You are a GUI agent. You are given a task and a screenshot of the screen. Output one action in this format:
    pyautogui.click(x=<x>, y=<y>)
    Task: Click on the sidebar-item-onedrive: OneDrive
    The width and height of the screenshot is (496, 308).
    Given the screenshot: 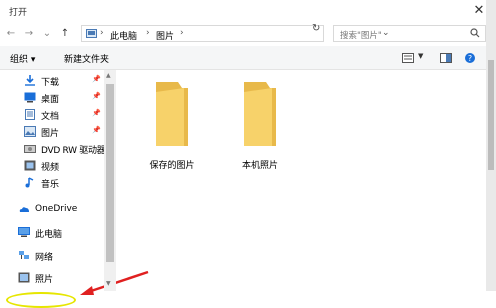 What is the action you would take?
    pyautogui.click(x=49, y=210)
    